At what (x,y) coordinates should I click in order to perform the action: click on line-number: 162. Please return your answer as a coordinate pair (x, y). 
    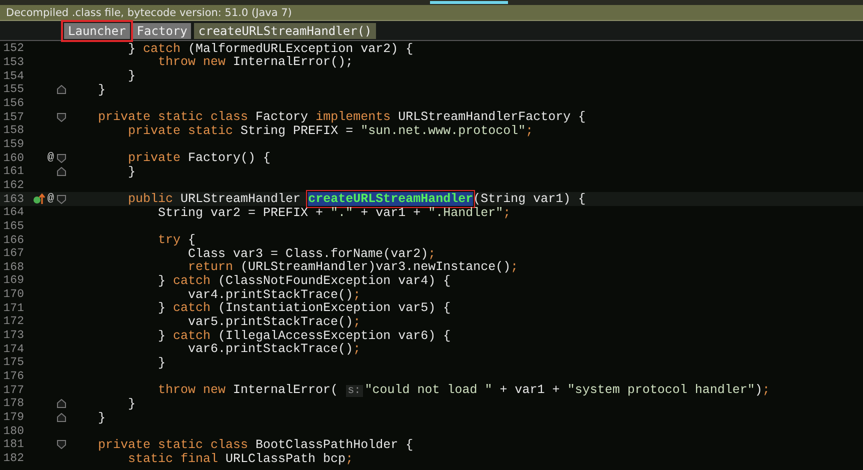
    Looking at the image, I should click on (13, 185).